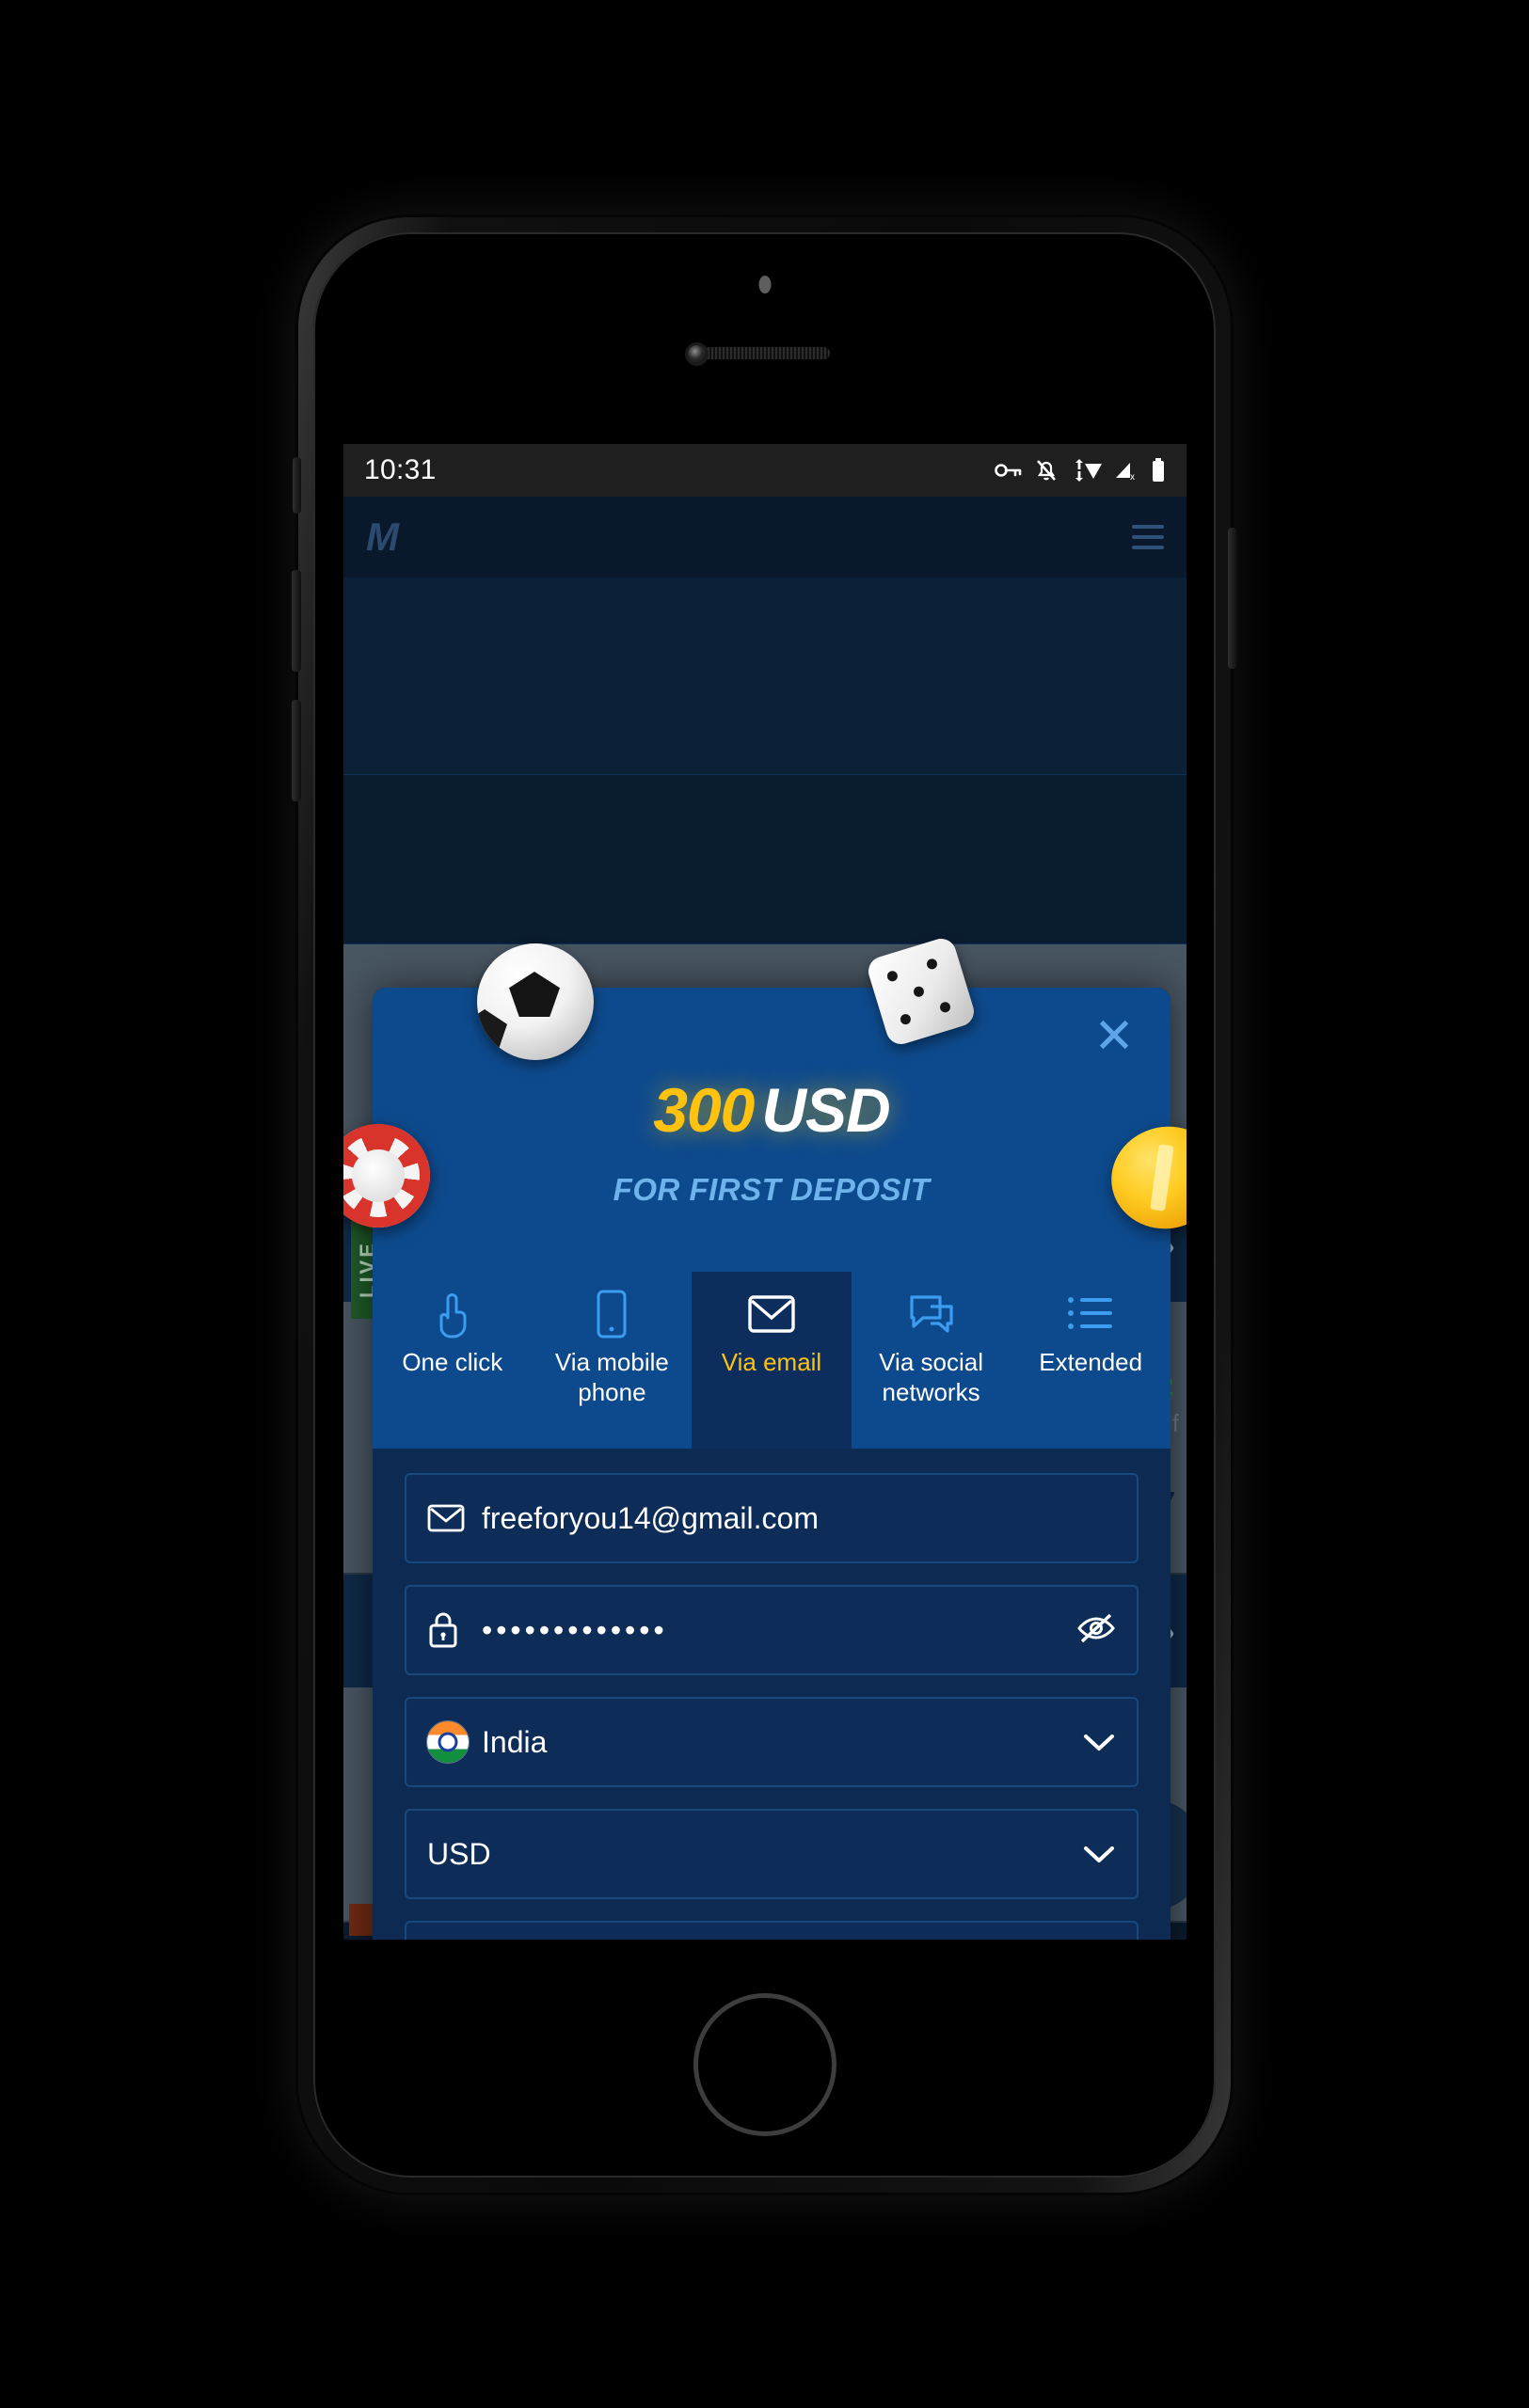  I want to click on earpiece-speaker, so click(764, 353).